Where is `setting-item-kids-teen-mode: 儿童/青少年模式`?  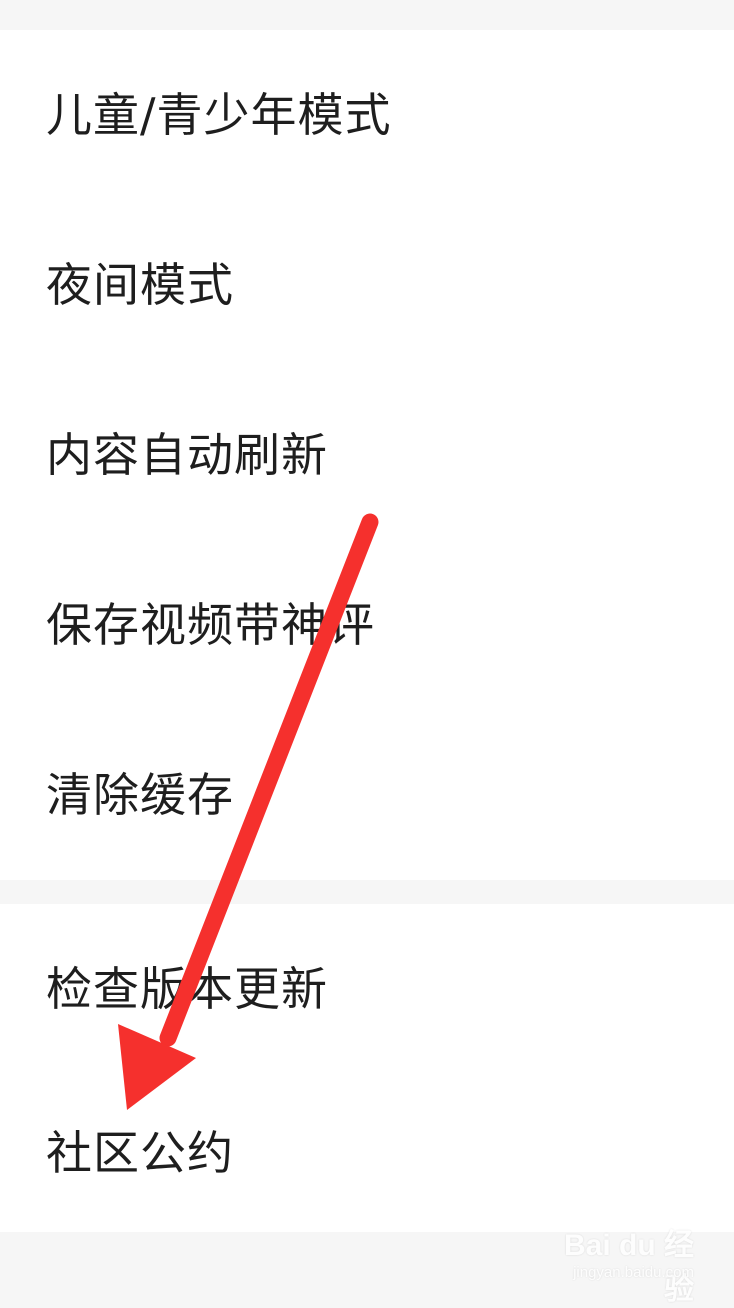 setting-item-kids-teen-mode: 儿童/青少年模式 is located at coordinates (367, 115).